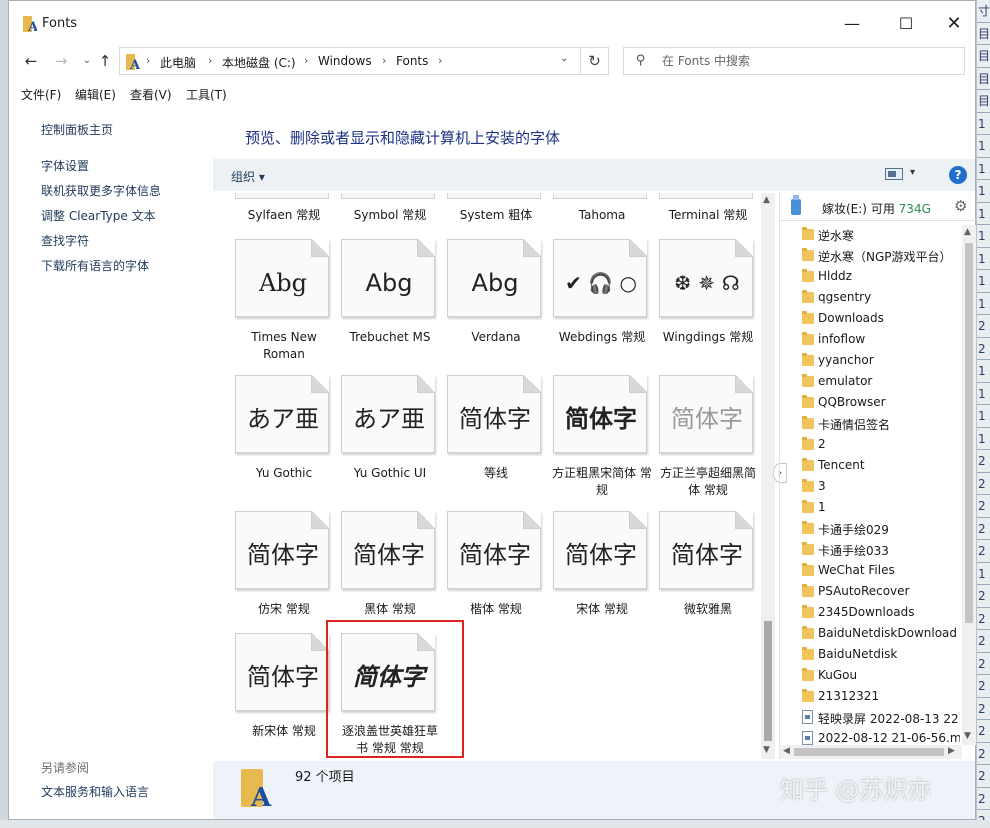 Image resolution: width=990 pixels, height=828 pixels. What do you see at coordinates (41, 94) in the screenshot?
I see `menu-file: 文件(F)` at bounding box center [41, 94].